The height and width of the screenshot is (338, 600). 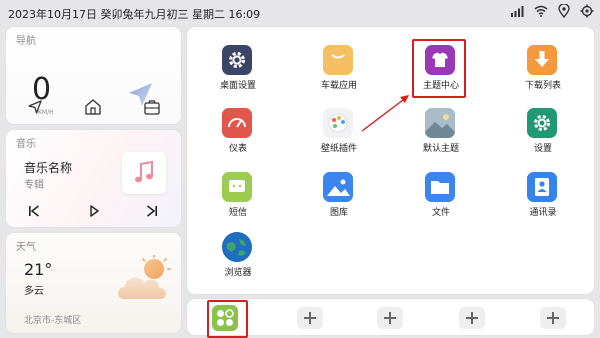 I want to click on album-name: 专辑, so click(x=34, y=185).